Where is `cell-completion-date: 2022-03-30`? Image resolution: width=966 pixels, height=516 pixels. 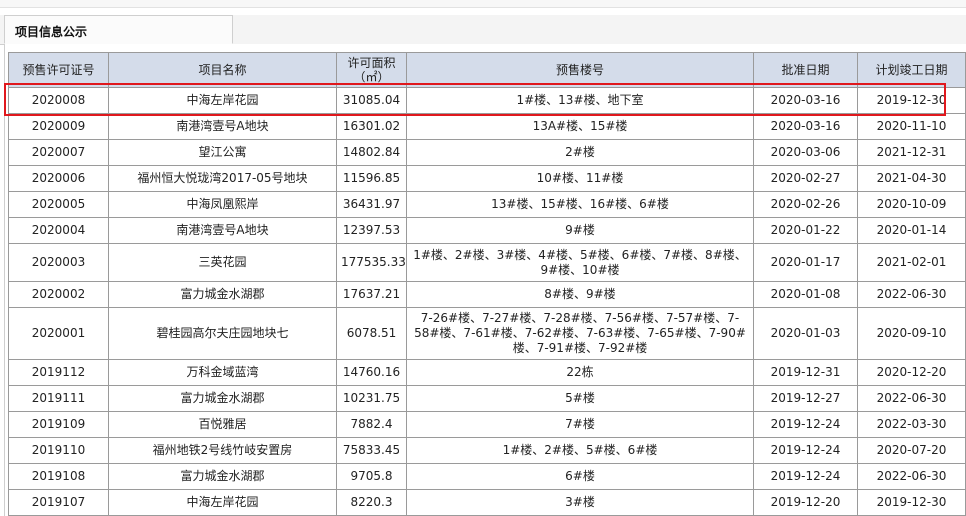
cell-completion-date: 2022-03-30 is located at coordinates (911, 424).